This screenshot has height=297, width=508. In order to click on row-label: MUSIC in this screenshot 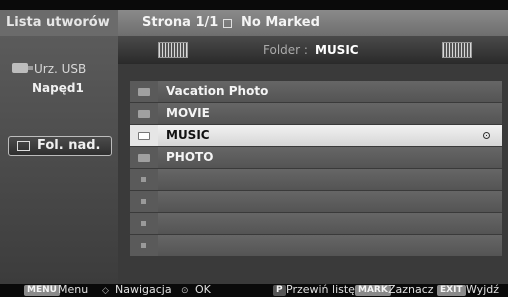, I will do `click(188, 135)`.